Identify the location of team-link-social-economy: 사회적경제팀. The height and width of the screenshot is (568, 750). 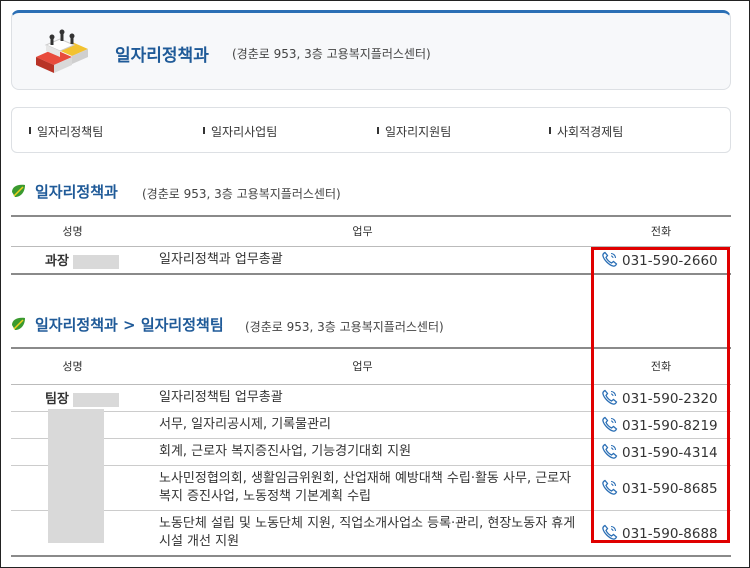
(586, 131).